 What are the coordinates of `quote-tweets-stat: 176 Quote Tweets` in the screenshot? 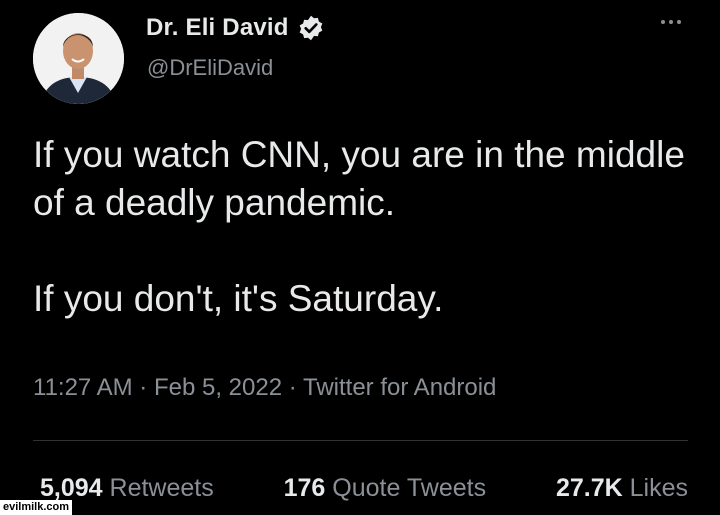 It's located at (385, 491).